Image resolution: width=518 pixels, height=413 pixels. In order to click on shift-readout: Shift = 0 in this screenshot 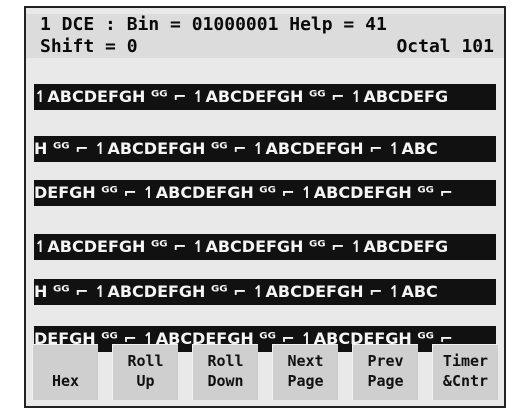, I will do `click(89, 46)`.